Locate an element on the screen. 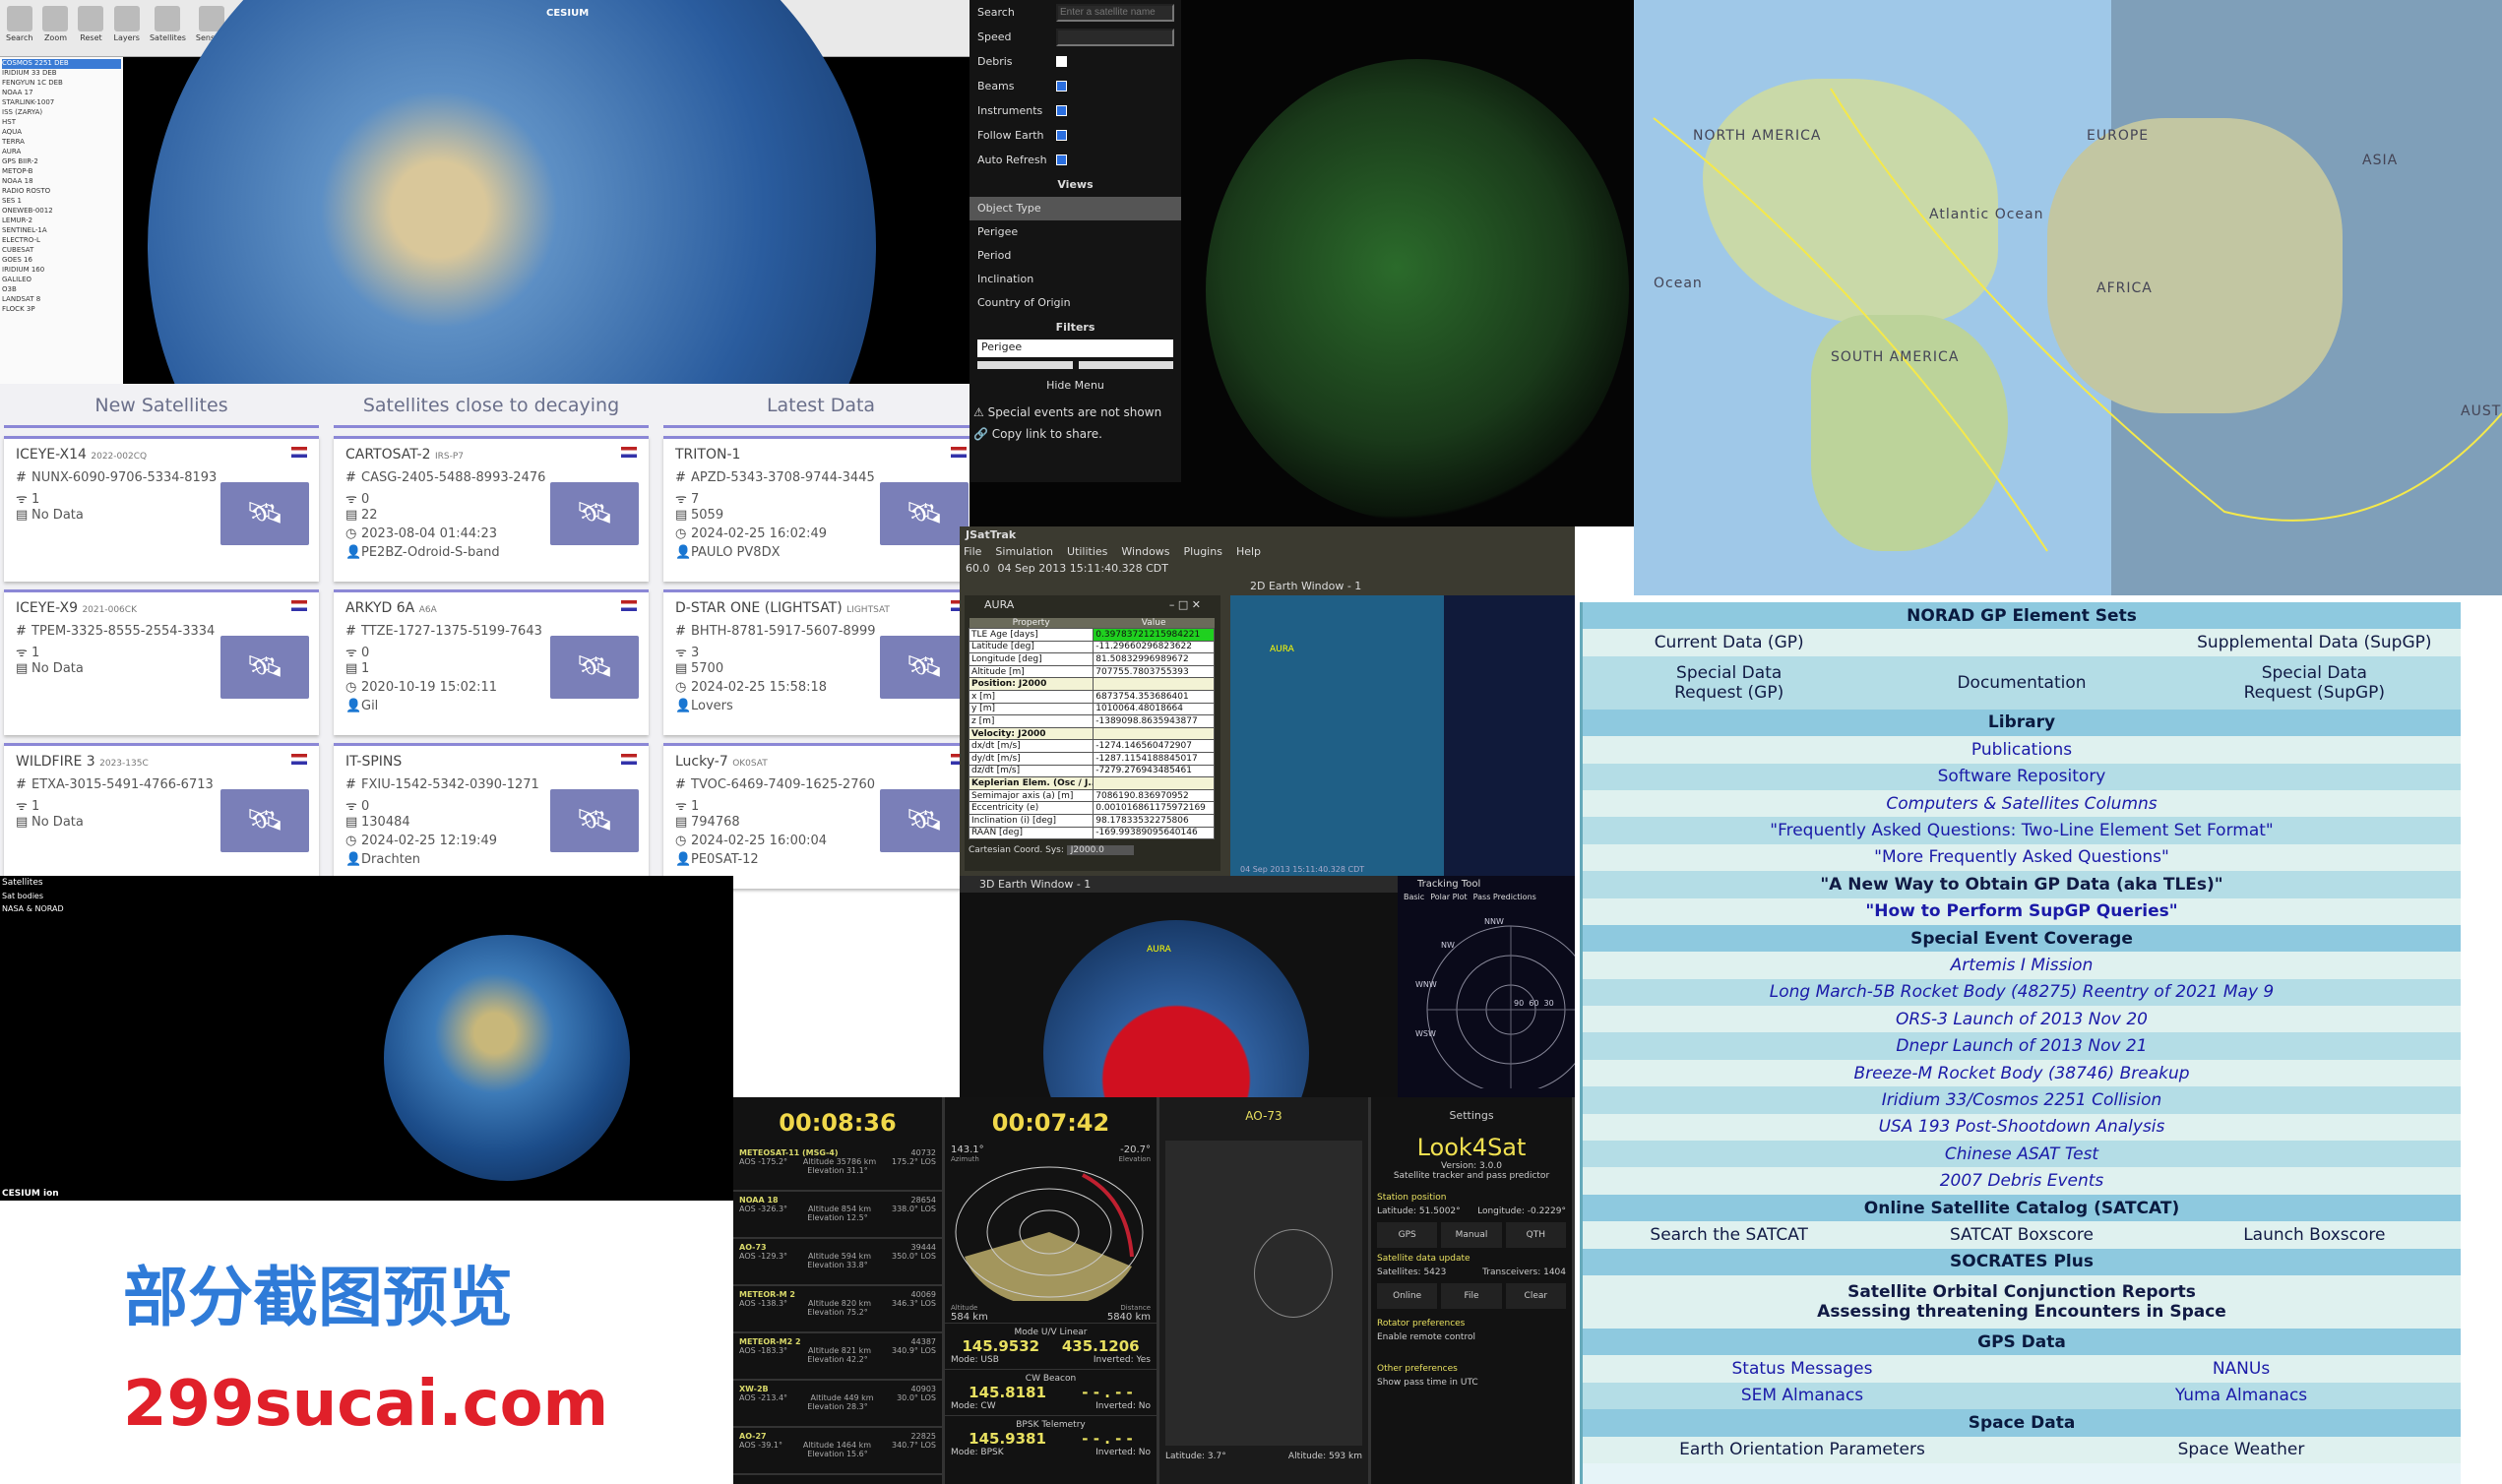 This screenshot has height=1484, width=2502. menu-link: Iridium 33/Cosmos 2251 Collision is located at coordinates (2022, 1100).